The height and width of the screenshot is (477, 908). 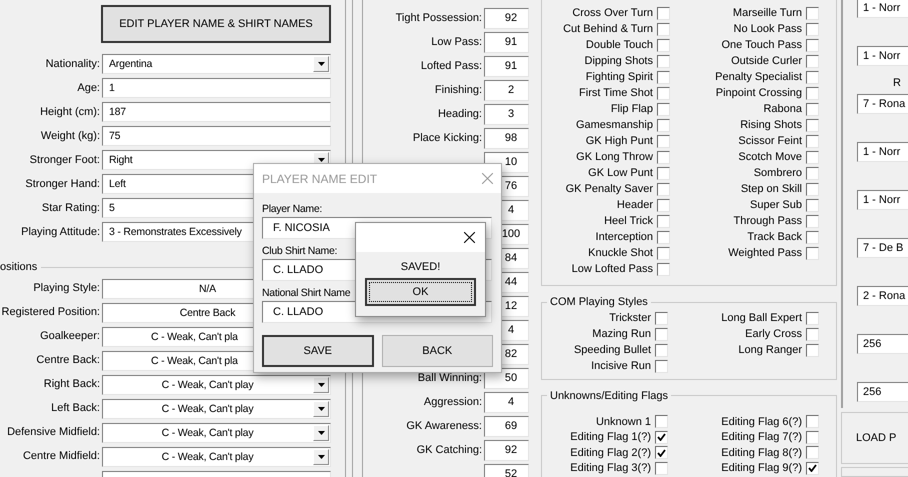 I want to click on input-field: 1, so click(x=216, y=88).